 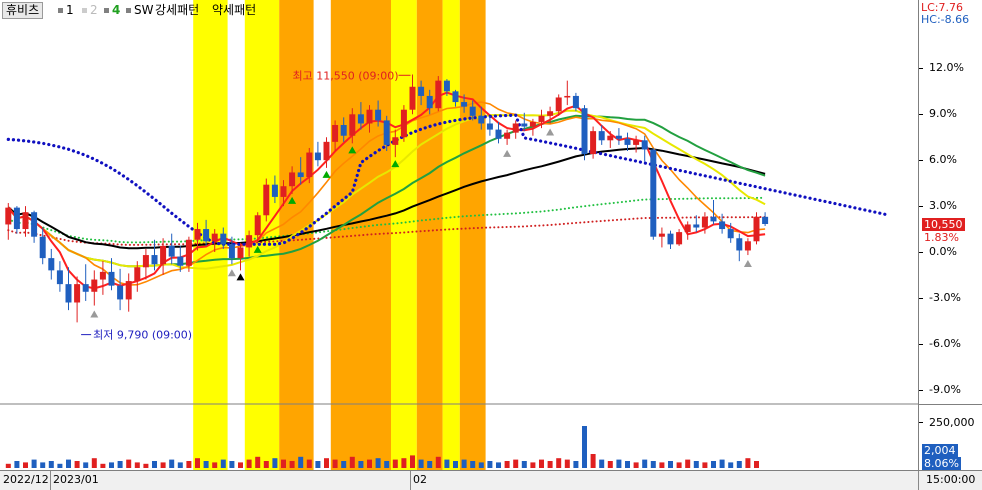 What do you see at coordinates (142, 335) in the screenshot?
I see `low-annotation: 최저 9,790 (09:00)` at bounding box center [142, 335].